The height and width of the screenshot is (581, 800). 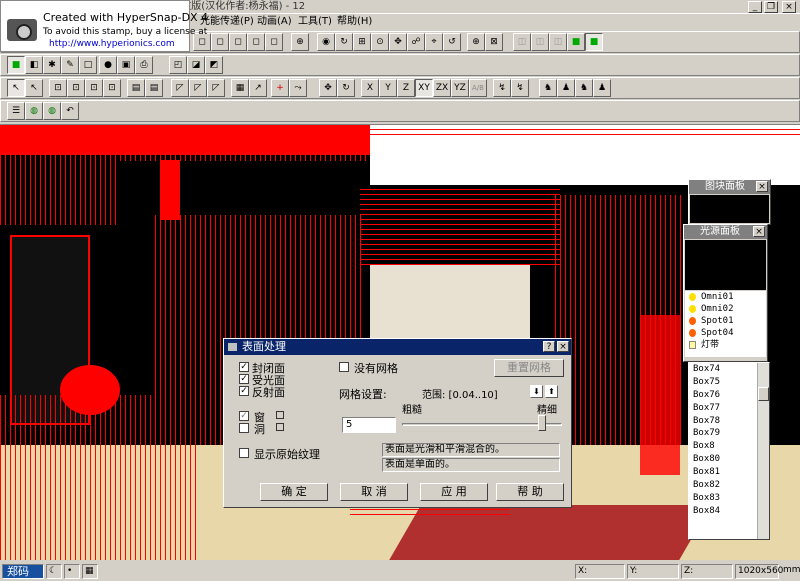 What do you see at coordinates (551, 391) in the screenshot?
I see `range-up-icon: ⬆` at bounding box center [551, 391].